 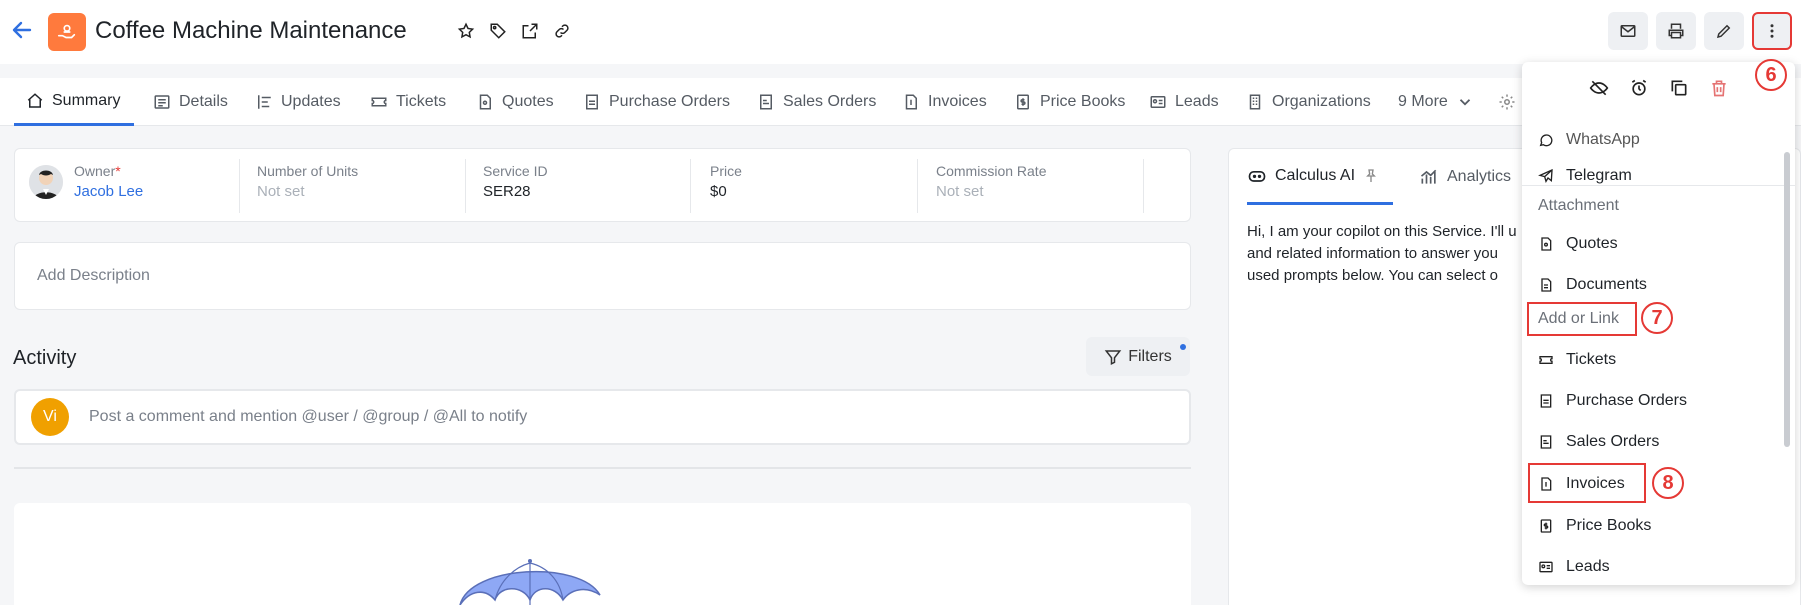 I want to click on price-field: Price $0, so click(x=726, y=187).